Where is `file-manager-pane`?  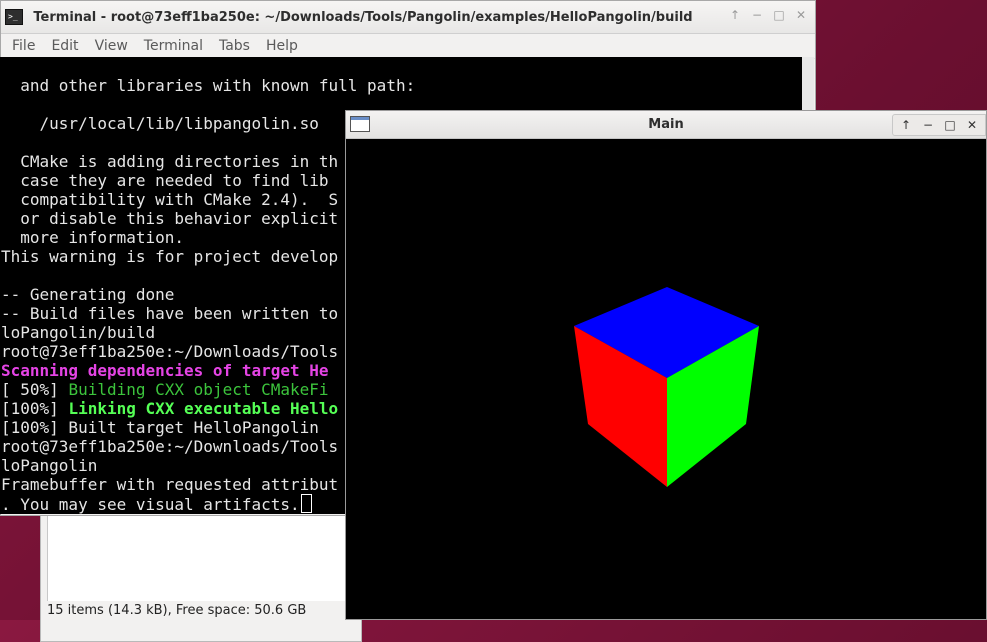
file-manager-pane is located at coordinates (197, 551).